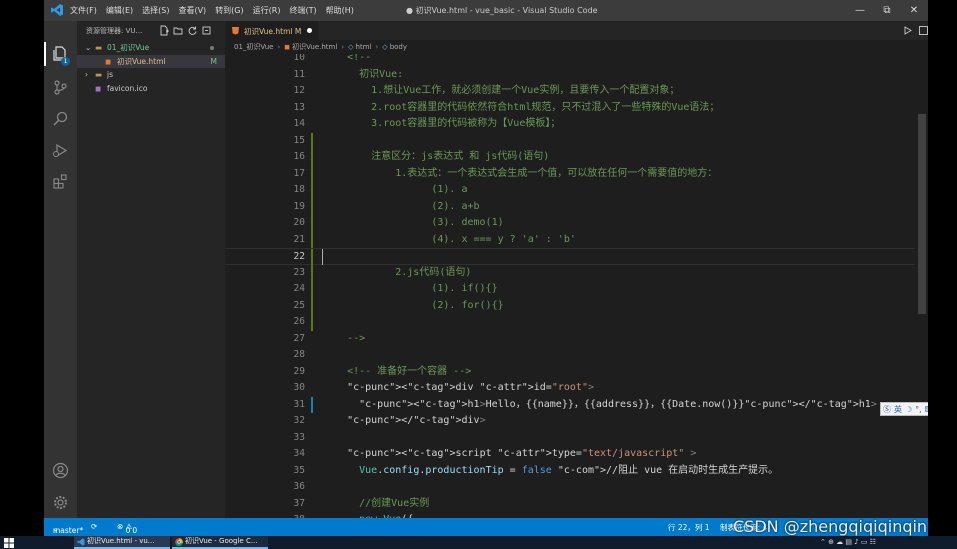  Describe the element at coordinates (898, 409) in the screenshot. I see `ime-mode: 英` at that location.